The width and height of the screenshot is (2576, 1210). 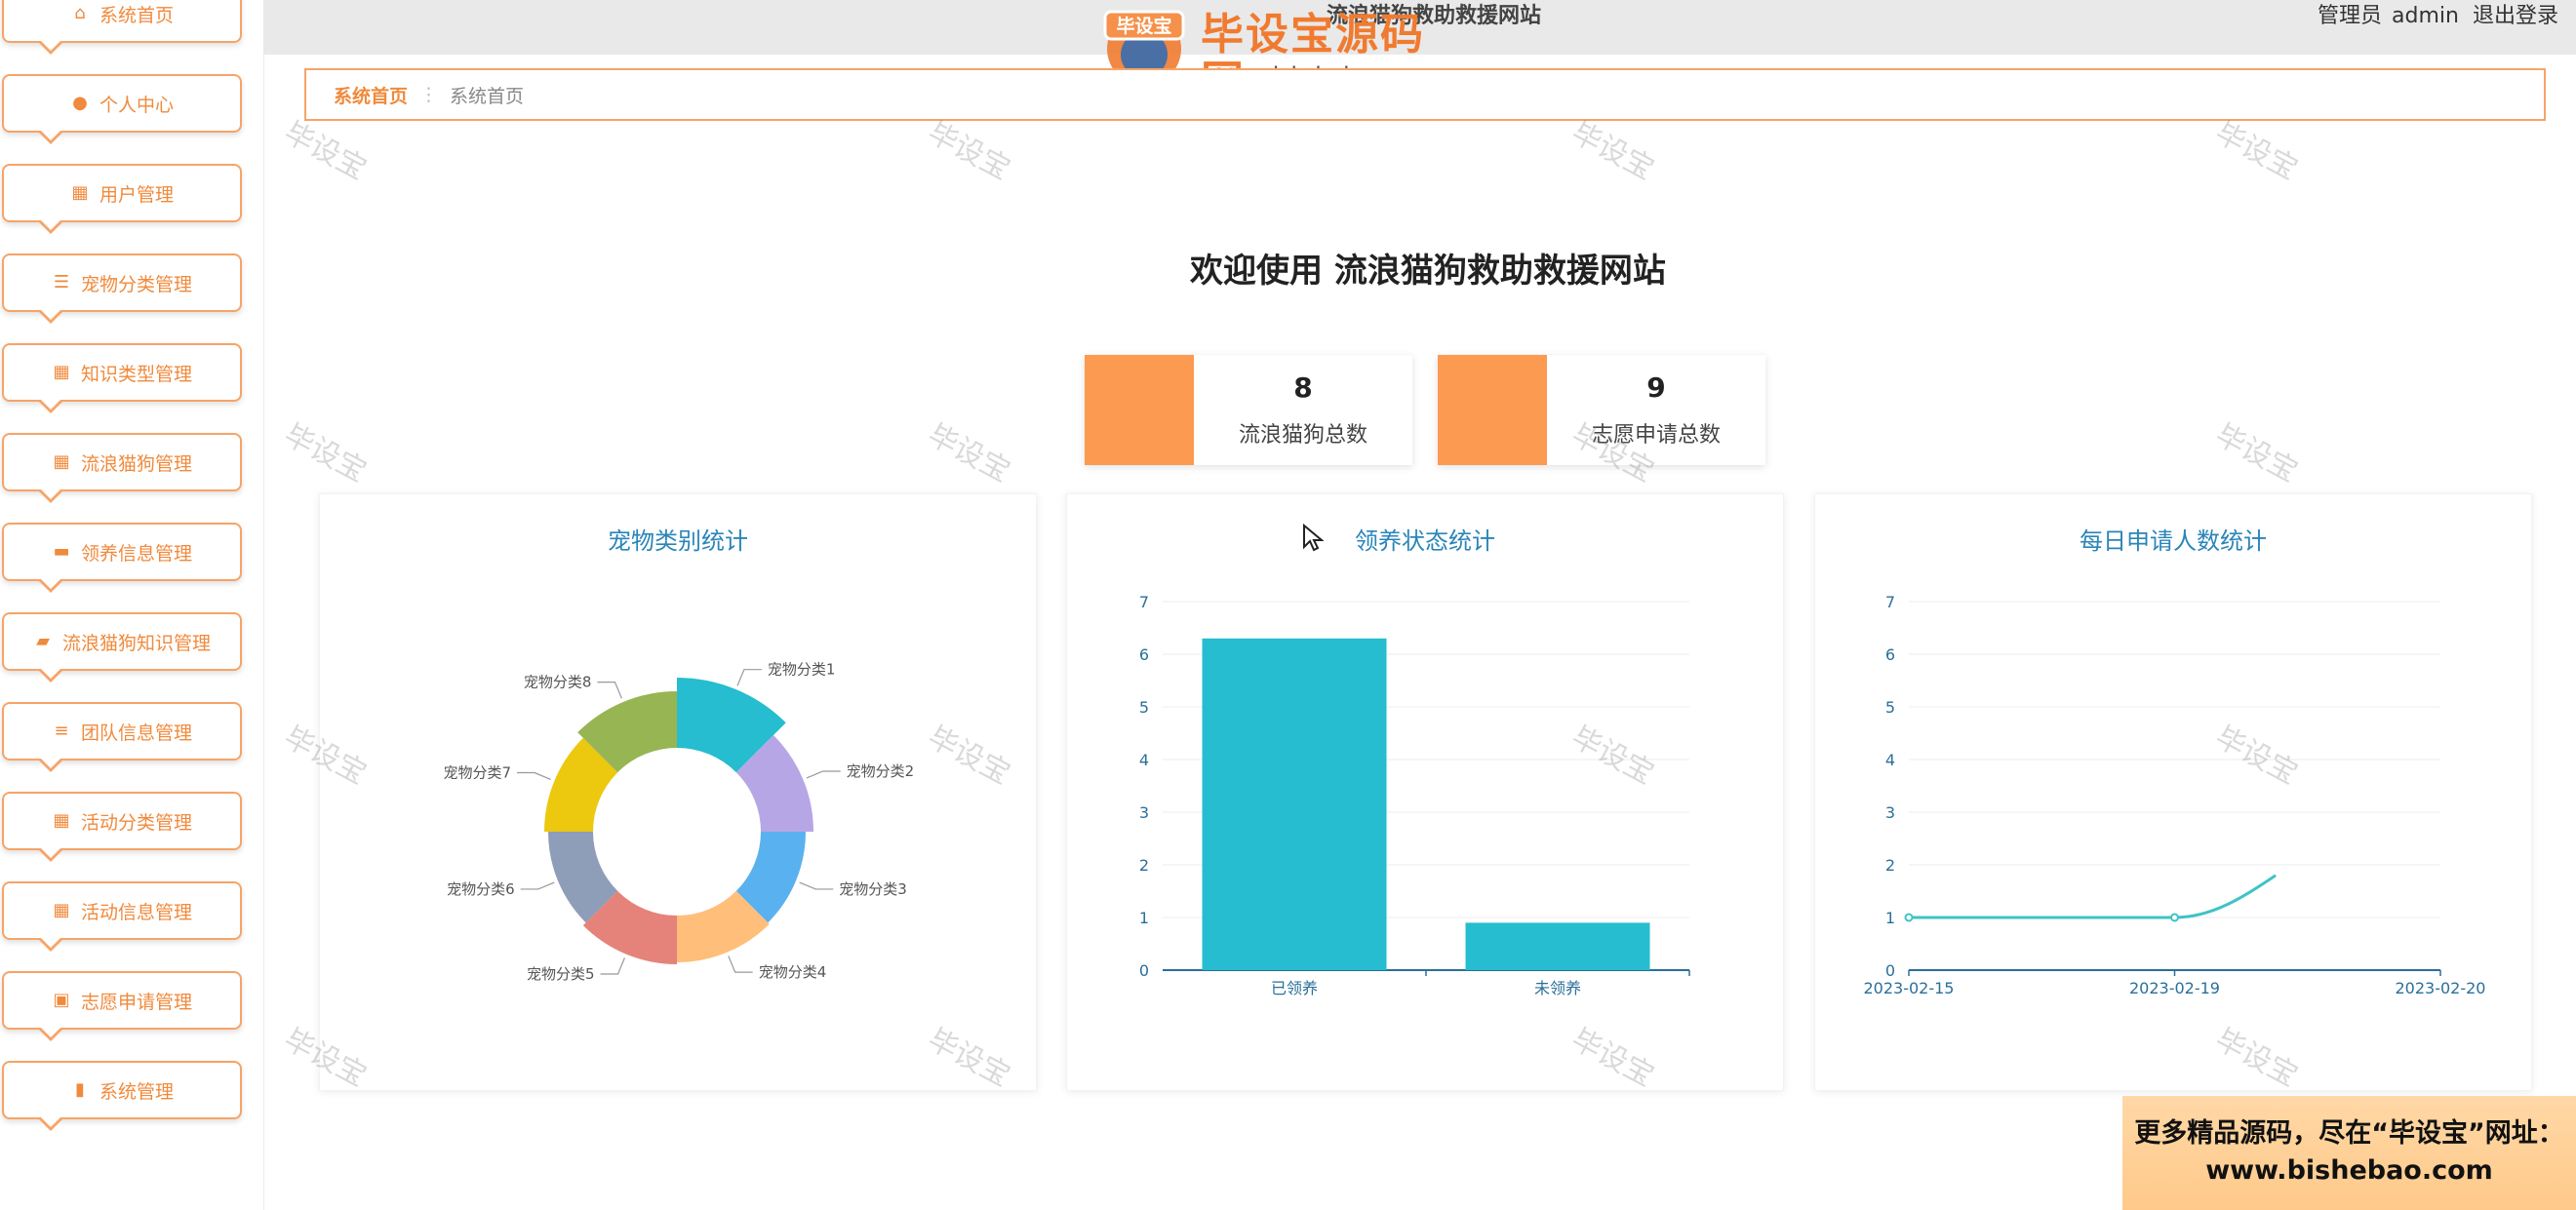 I want to click on sidebar-item: ▦ 用户管理, so click(x=122, y=199).